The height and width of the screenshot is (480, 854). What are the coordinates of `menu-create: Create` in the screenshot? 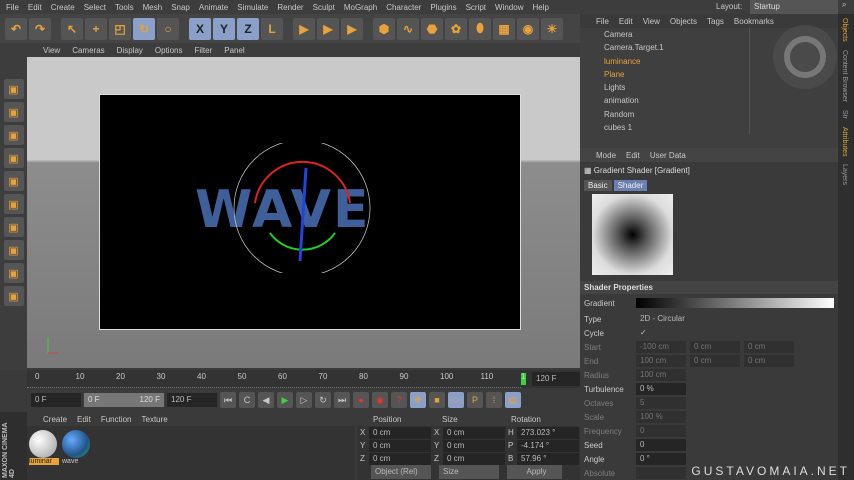 It's located at (63, 7).